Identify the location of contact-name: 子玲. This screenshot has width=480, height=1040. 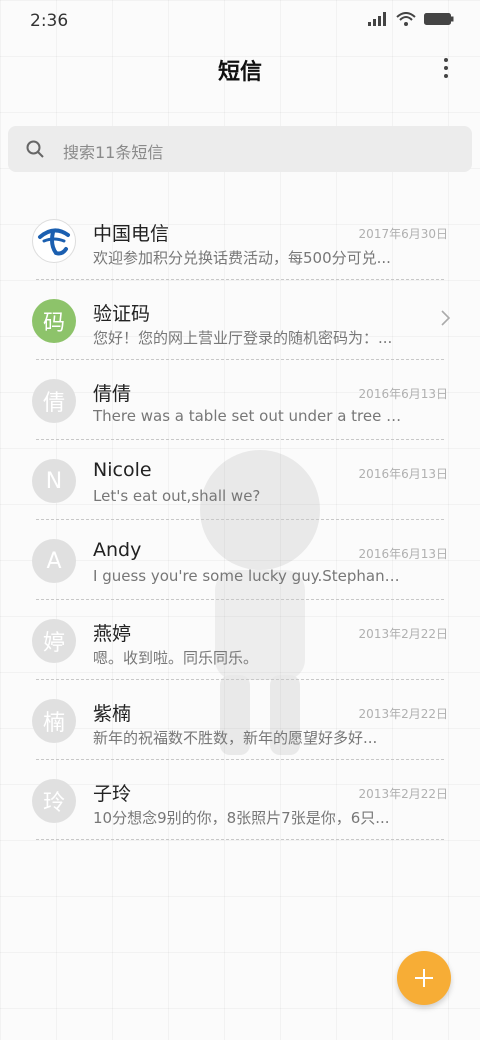
(112, 794).